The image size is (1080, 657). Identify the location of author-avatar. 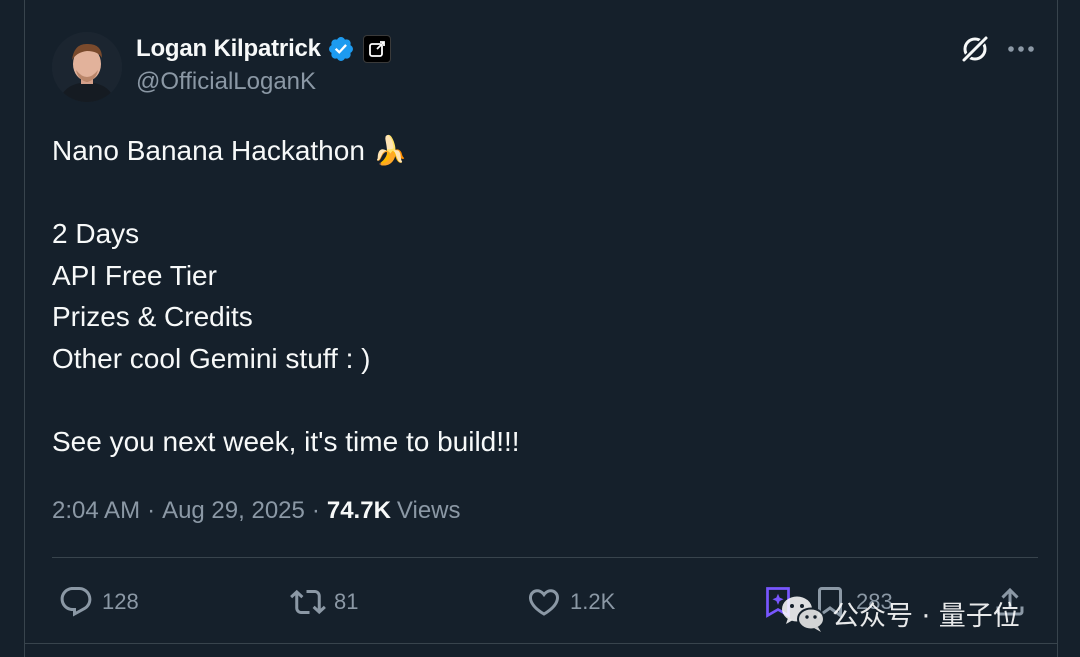
(87, 67).